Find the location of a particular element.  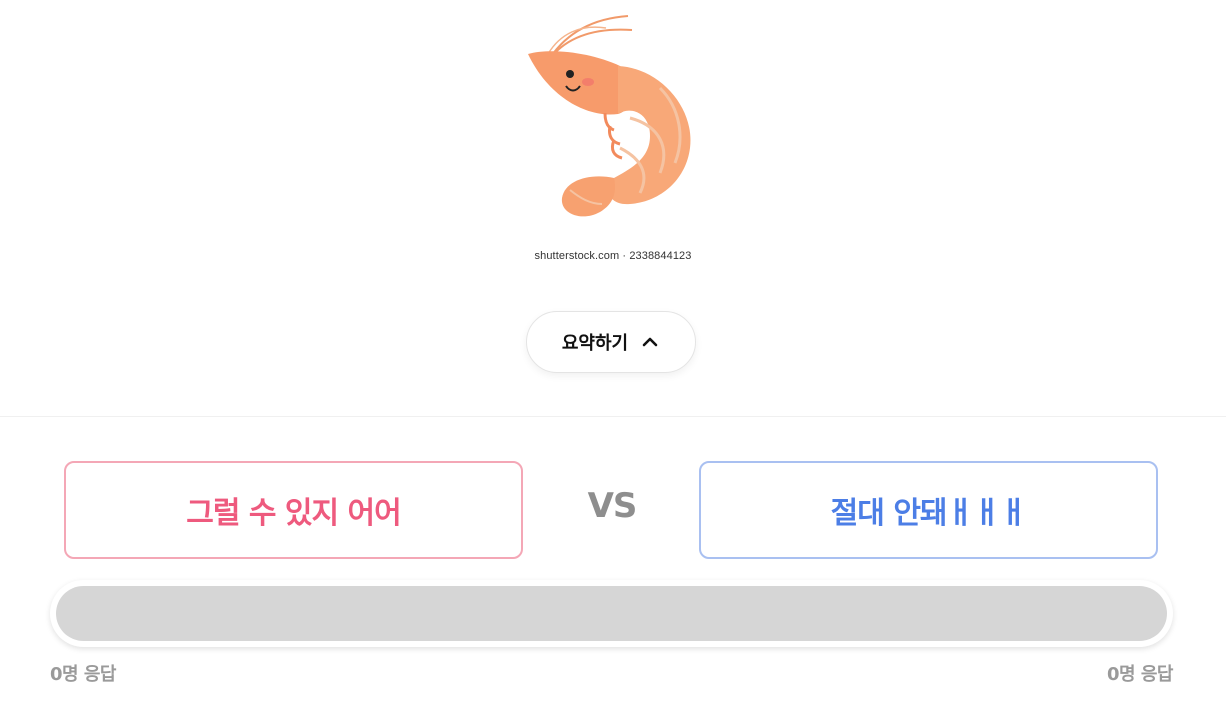

summary-toggle-button: 요약하기 is located at coordinates (611, 342).